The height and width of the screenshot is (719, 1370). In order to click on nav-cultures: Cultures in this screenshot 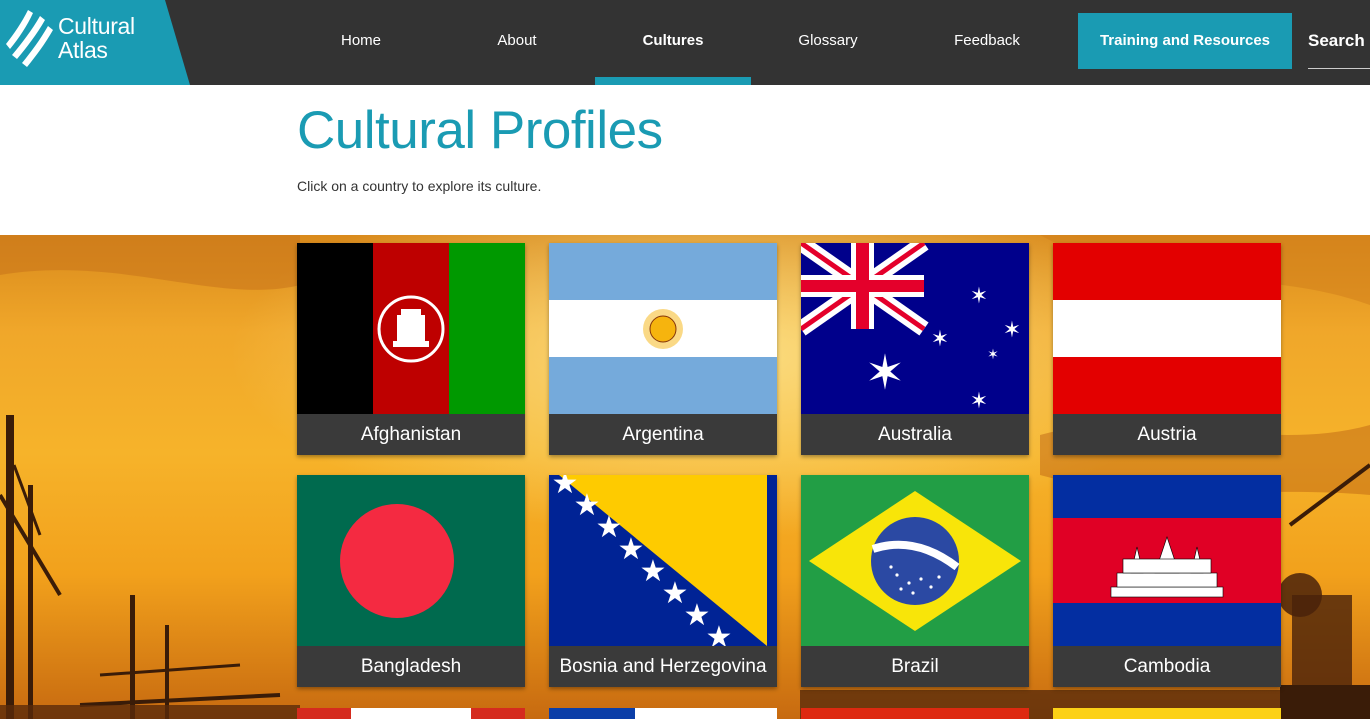, I will do `click(673, 42)`.